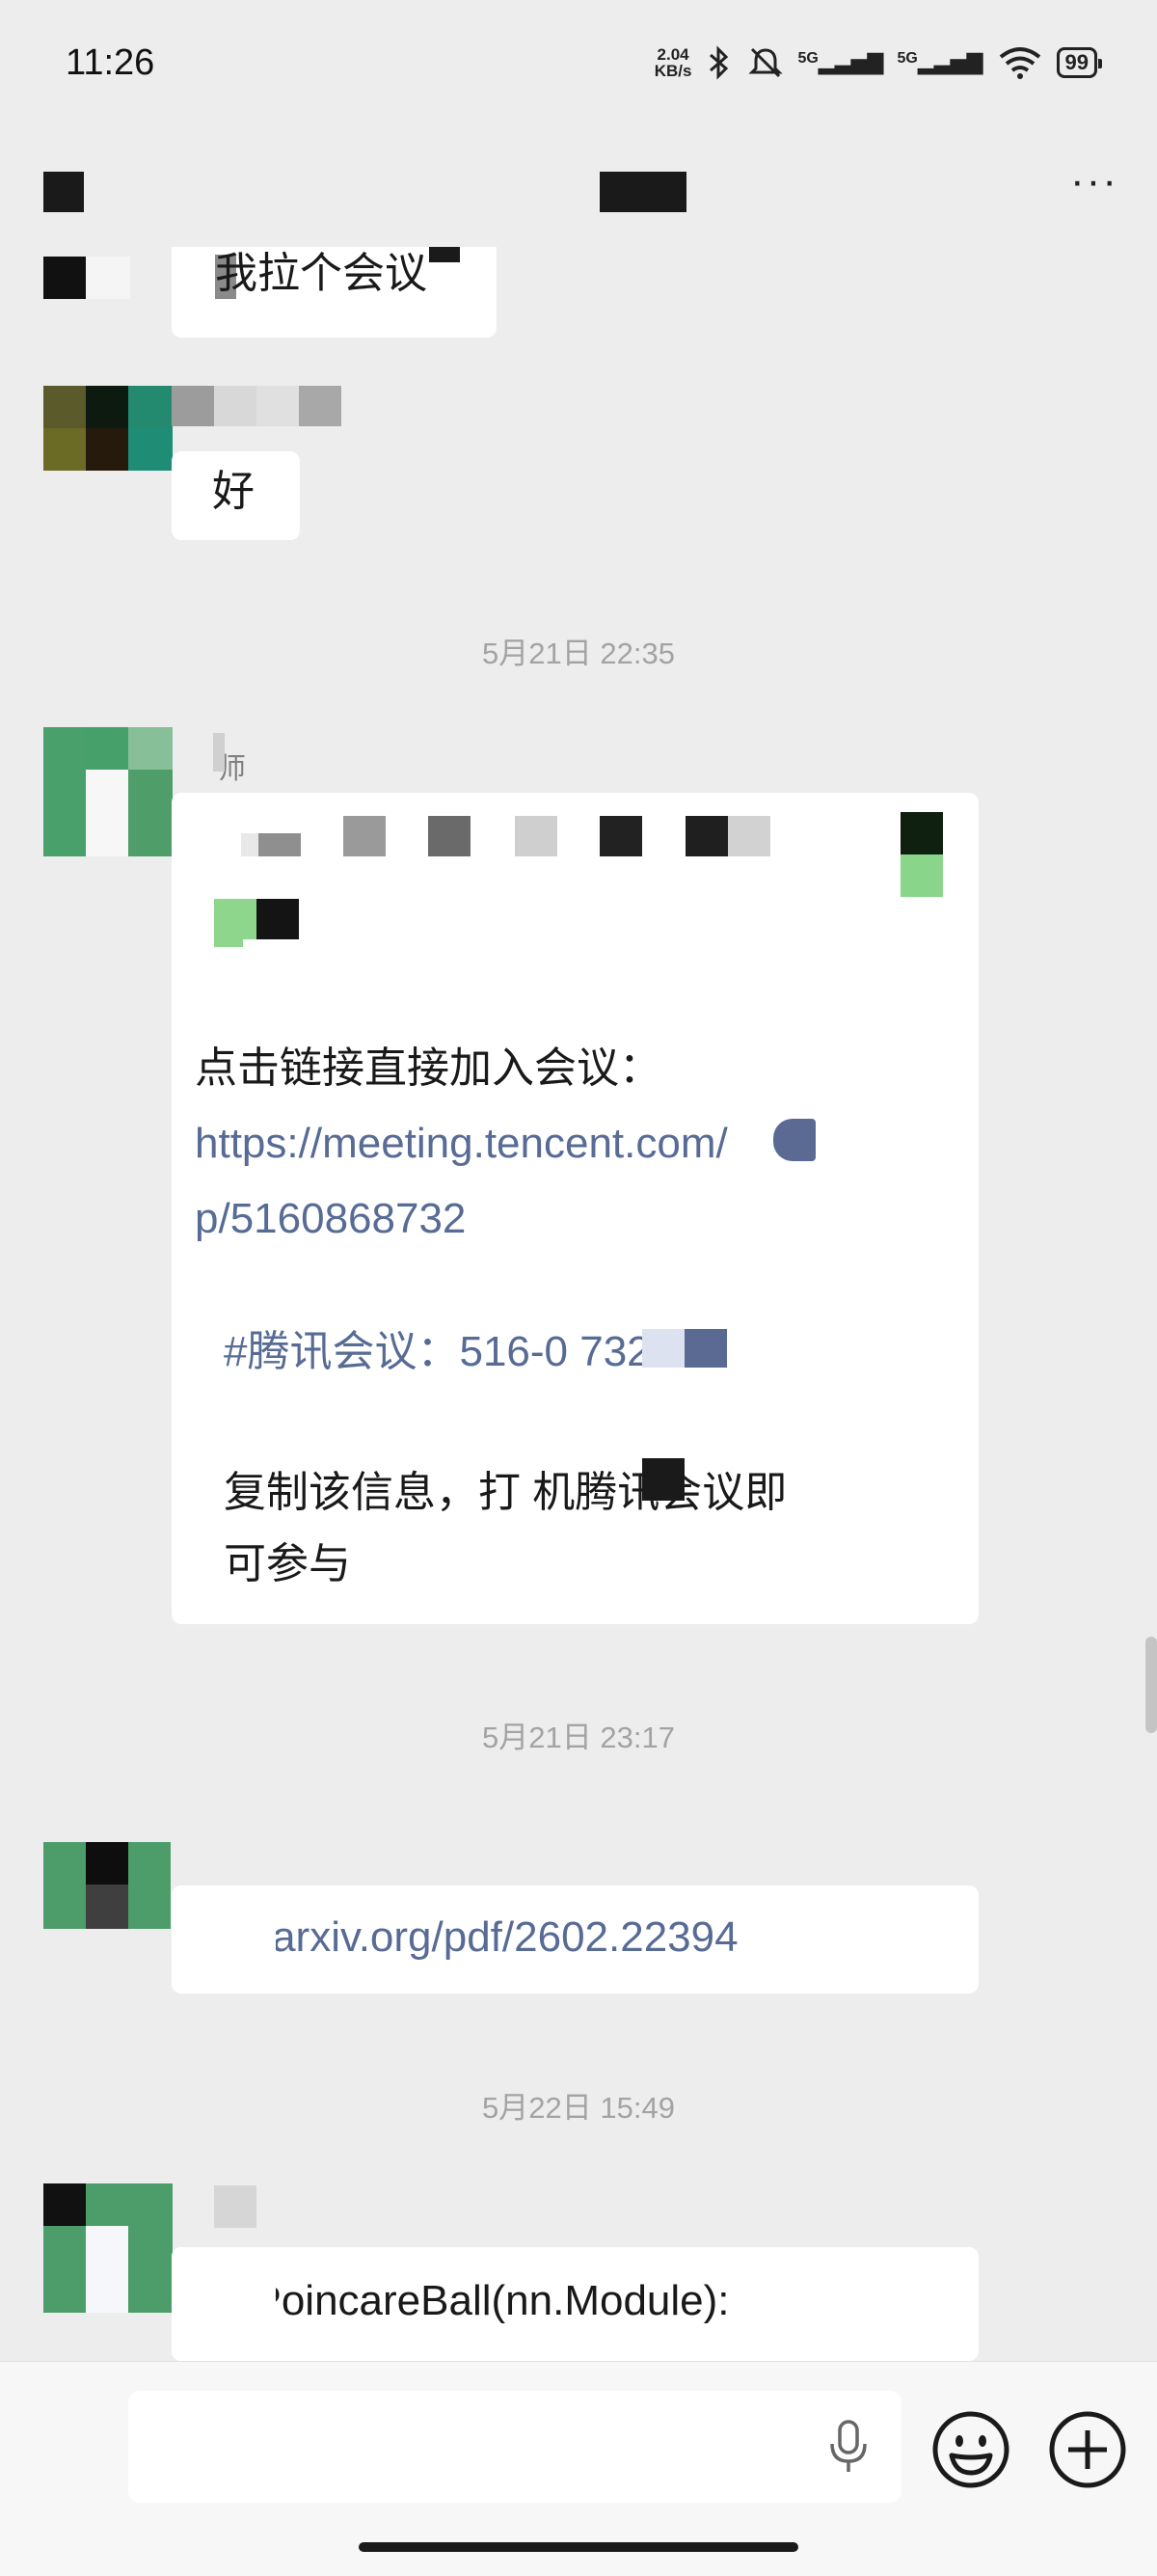  What do you see at coordinates (1079, 62) in the screenshot?
I see `battery-icon: 99` at bounding box center [1079, 62].